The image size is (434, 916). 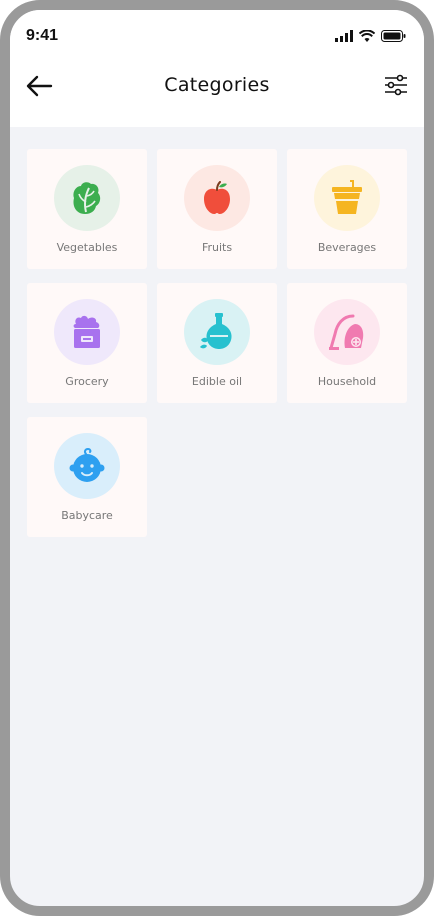 I want to click on category-card-babycare: Babycare, so click(x=87, y=477).